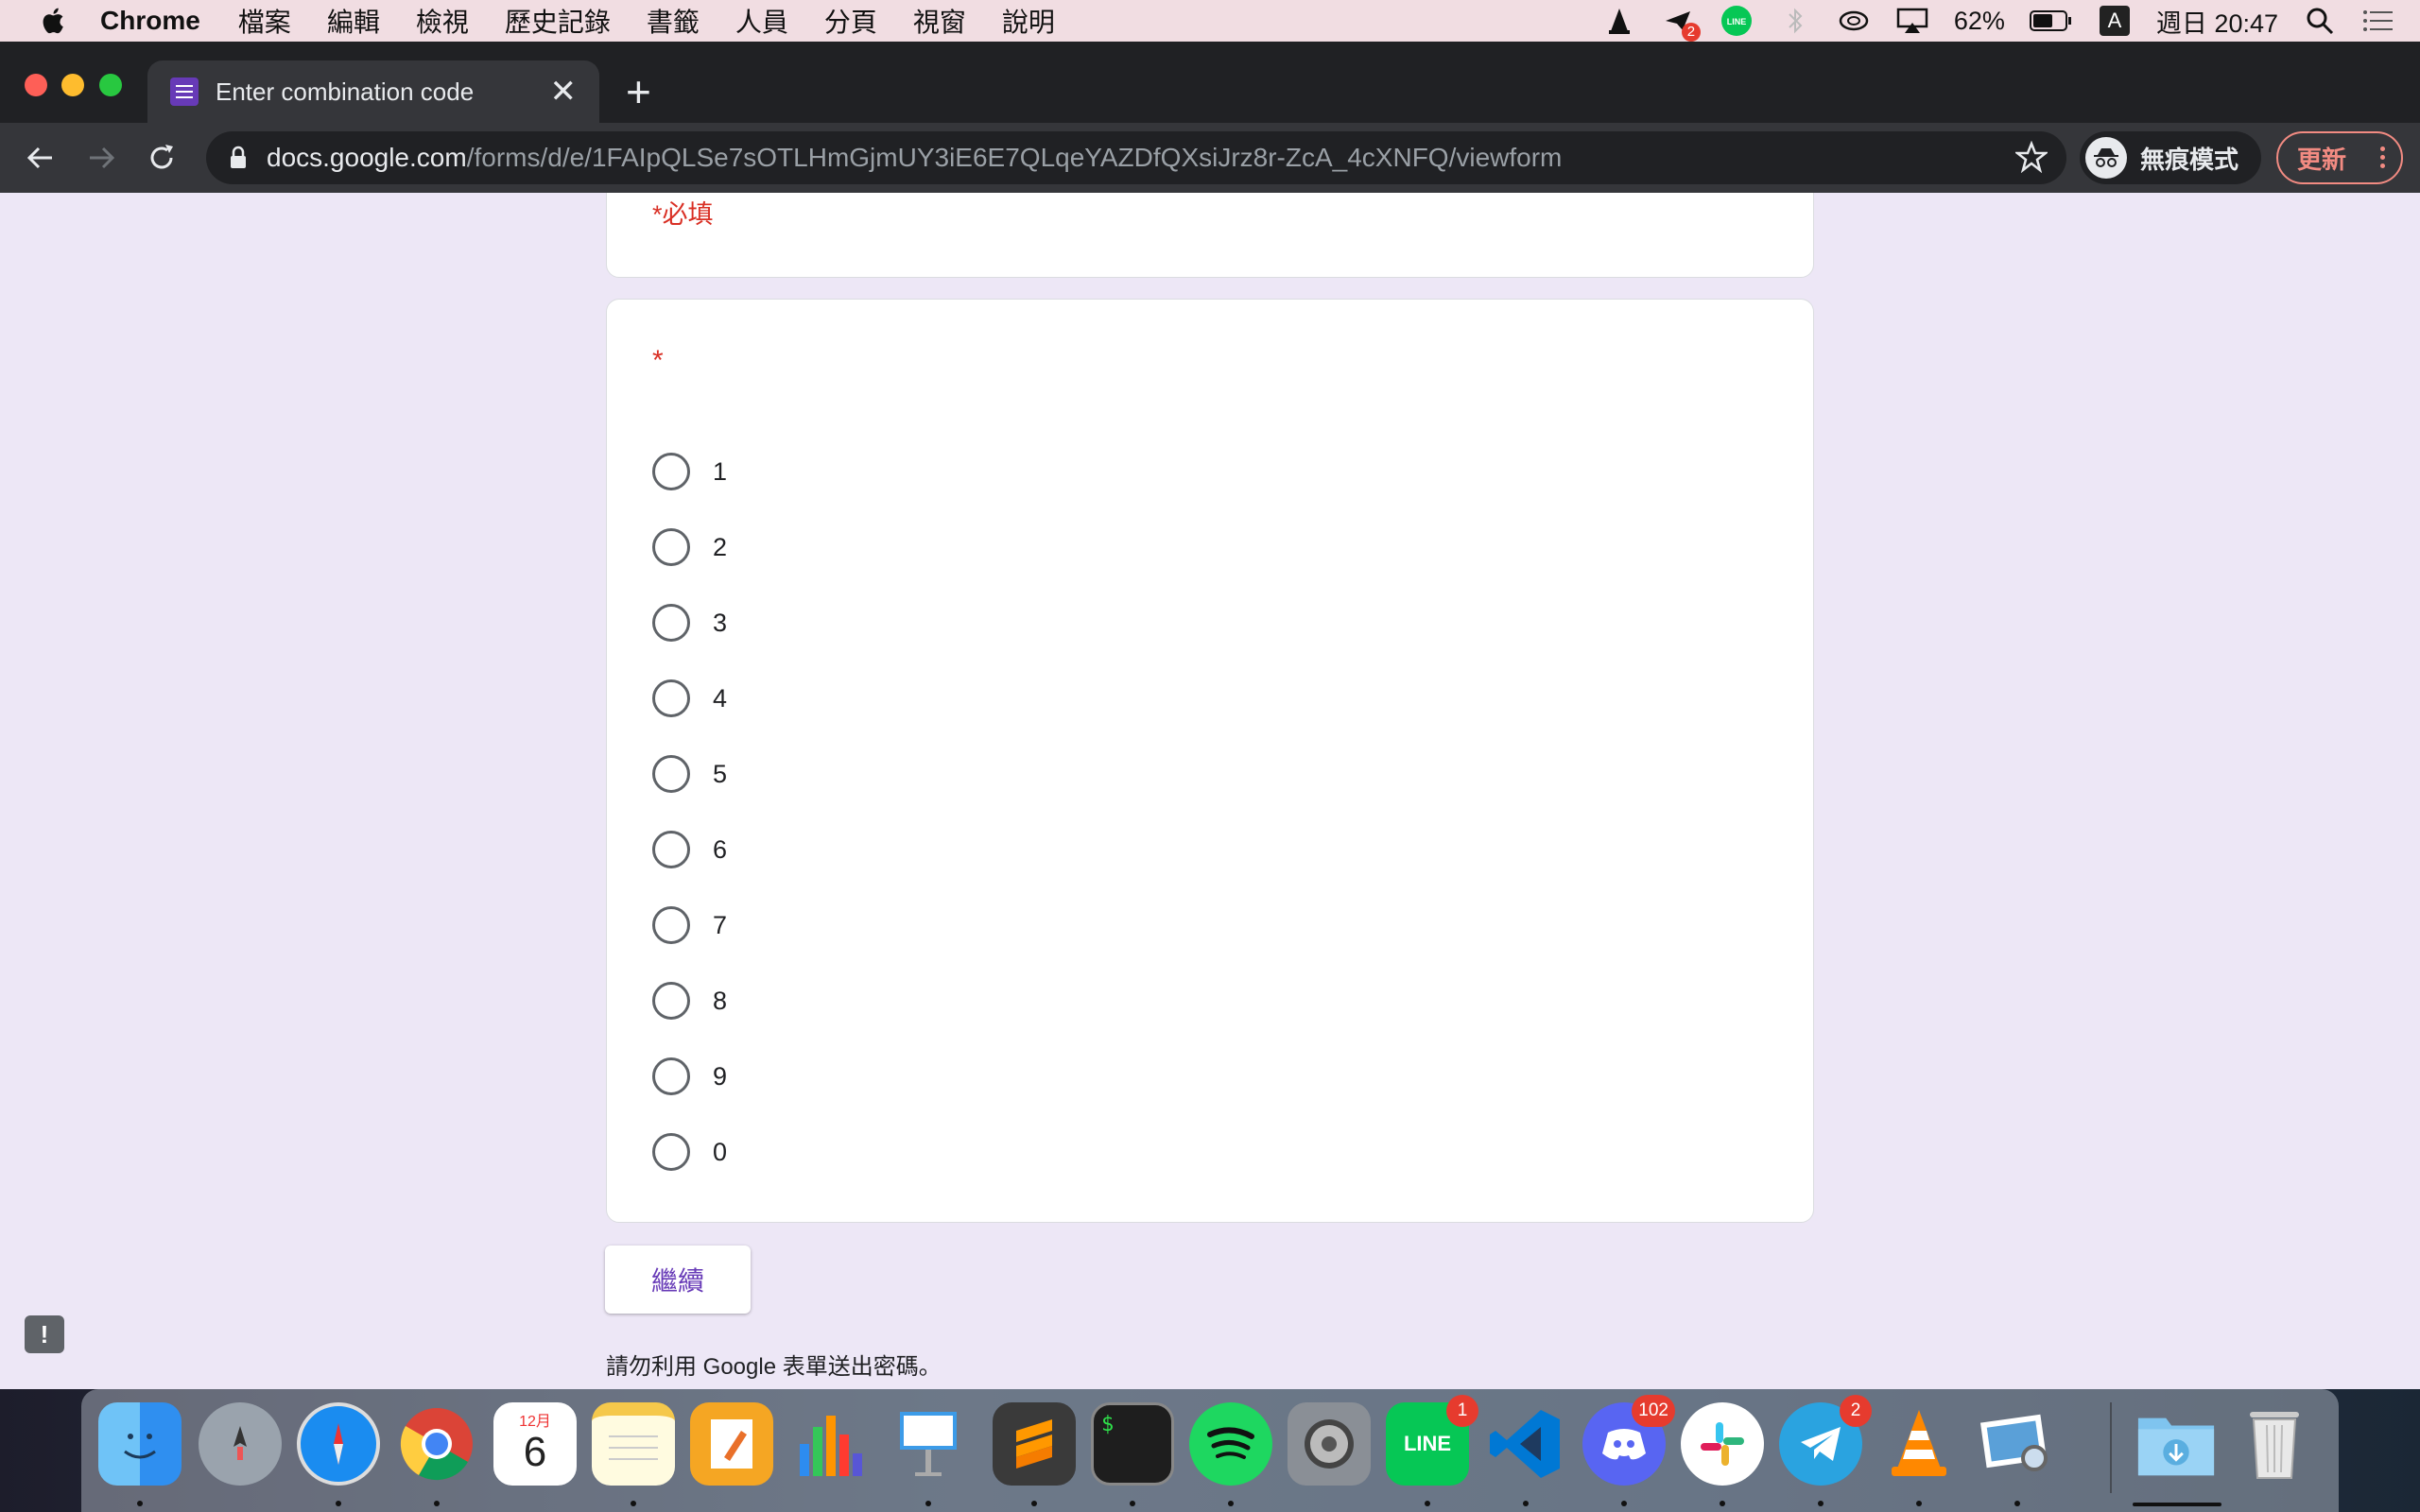  I want to click on menu-app-name: Chrome, so click(150, 21).